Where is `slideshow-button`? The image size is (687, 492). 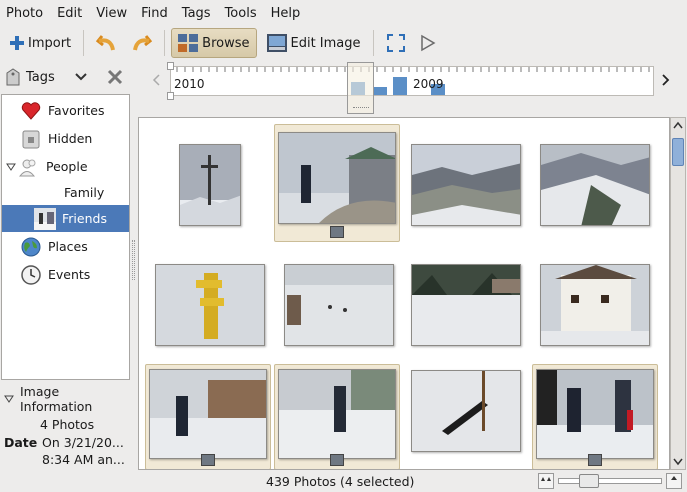 slideshow-button is located at coordinates (427, 43).